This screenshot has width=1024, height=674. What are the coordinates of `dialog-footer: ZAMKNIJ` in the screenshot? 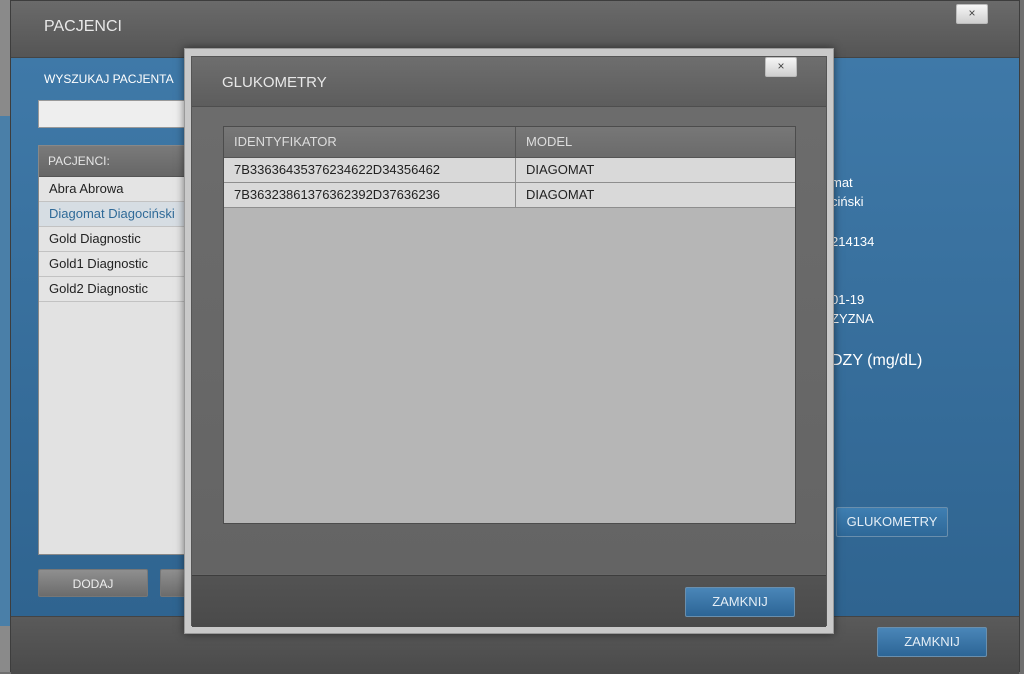 It's located at (509, 601).